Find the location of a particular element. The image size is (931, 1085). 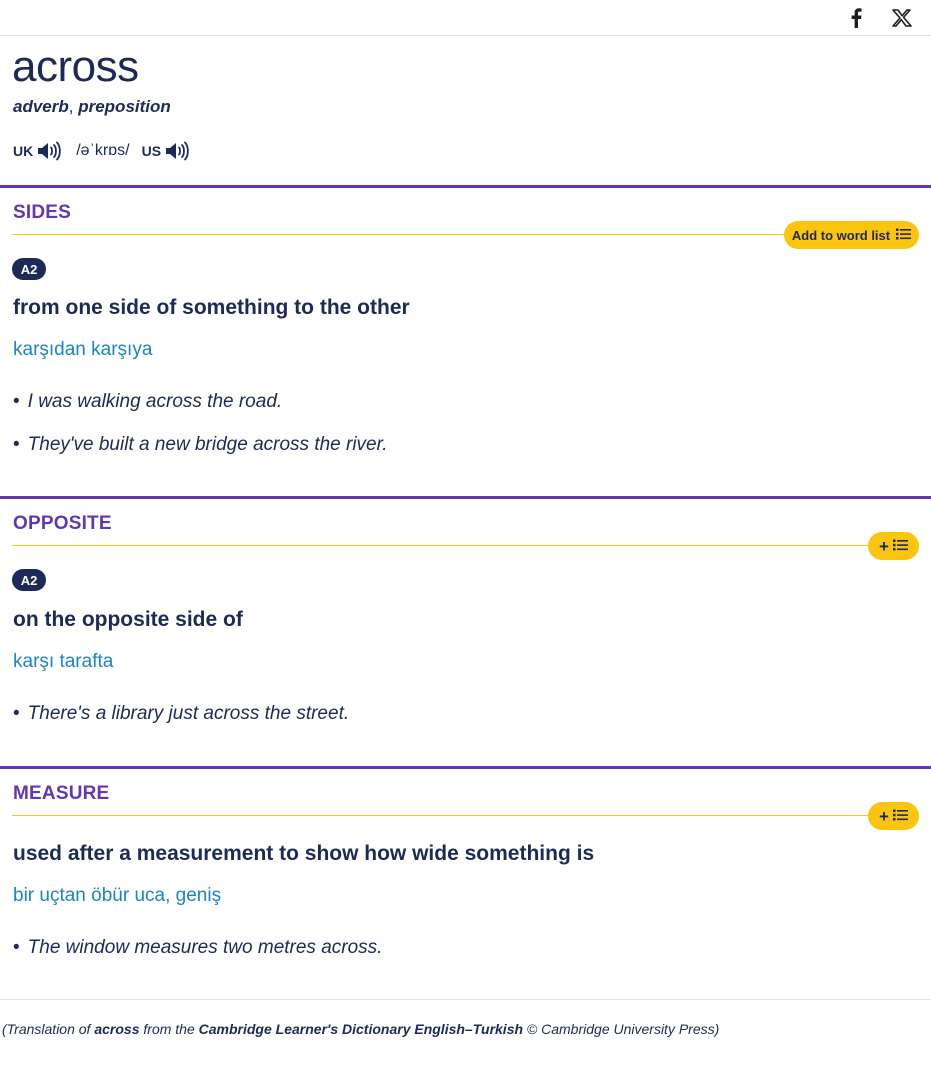

ipa-transcription: /əˈkrɒs/ is located at coordinates (103, 150).